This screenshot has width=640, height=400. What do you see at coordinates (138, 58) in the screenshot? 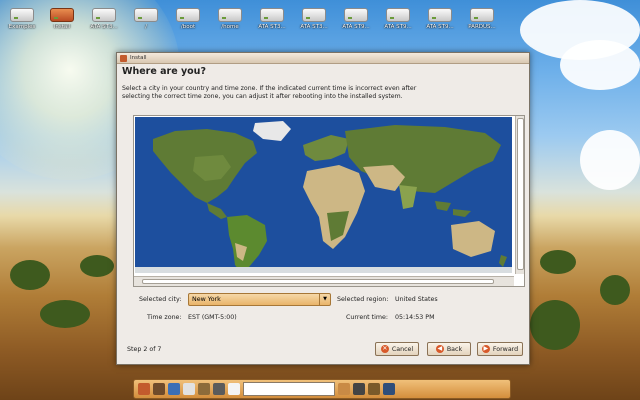
I see `window-title: Install` at bounding box center [138, 58].